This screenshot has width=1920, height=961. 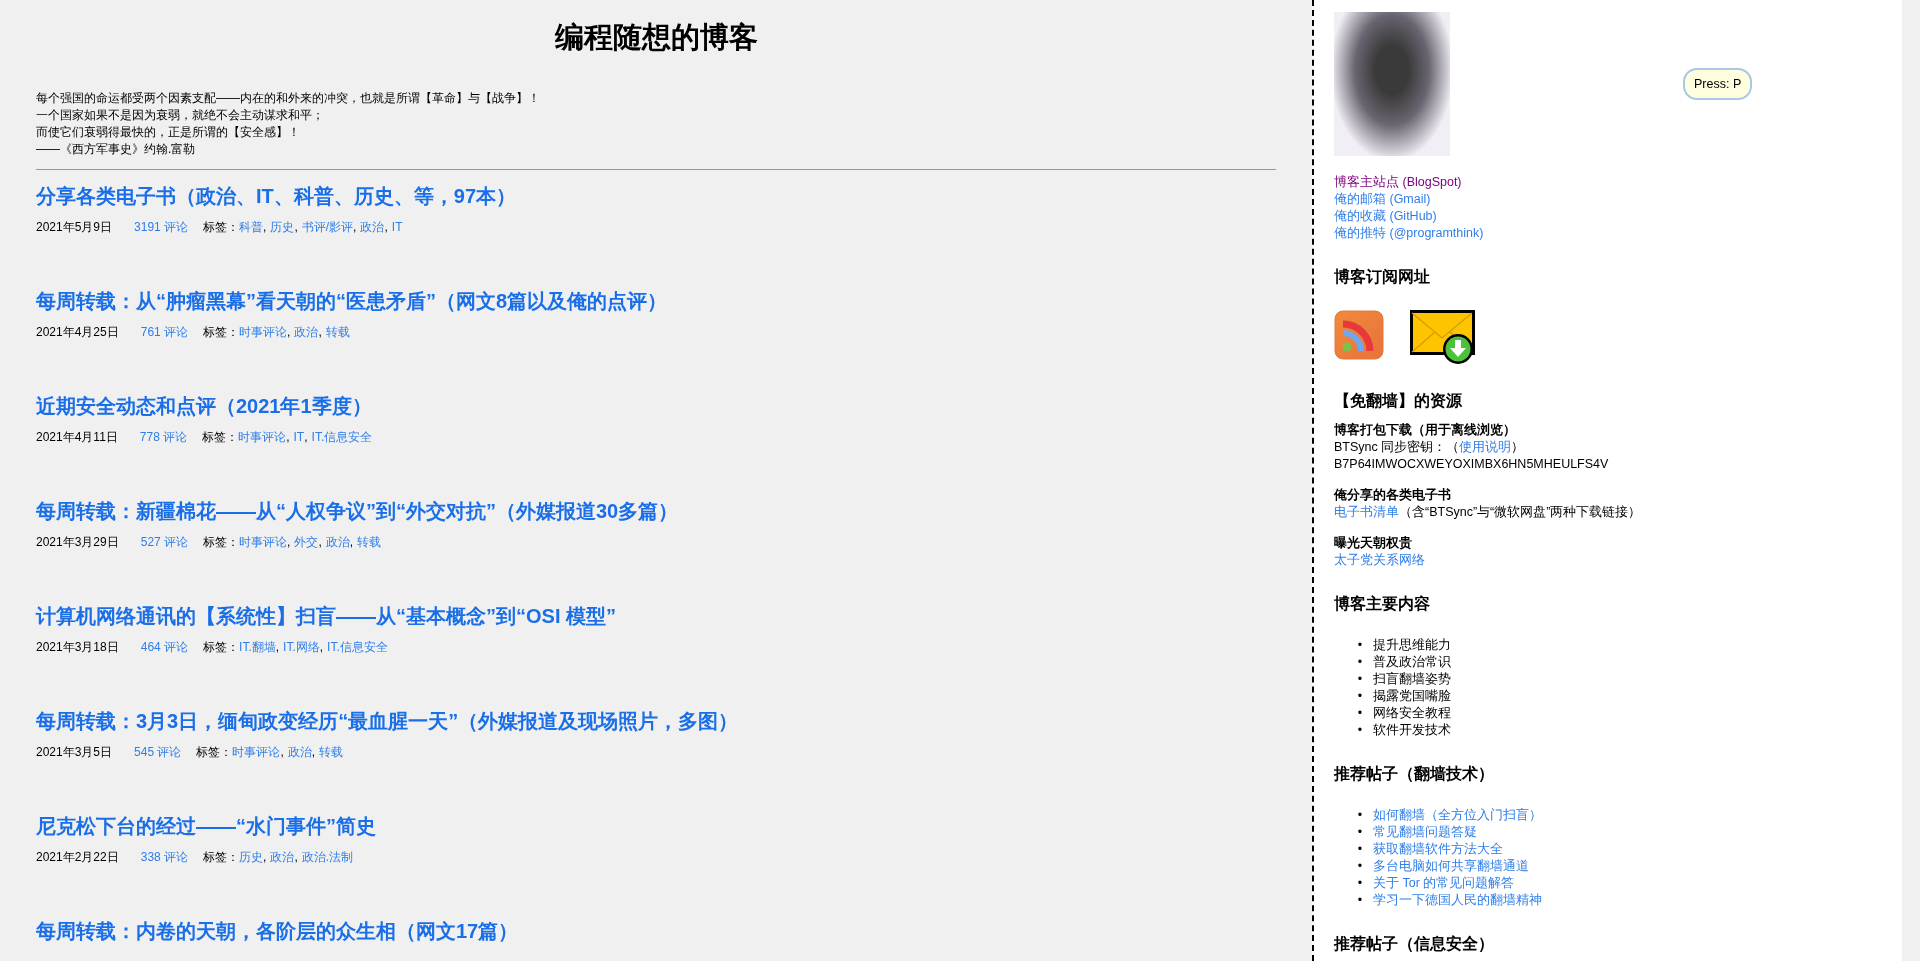 What do you see at coordinates (164, 332) in the screenshot?
I see `comments-link: 761 评论` at bounding box center [164, 332].